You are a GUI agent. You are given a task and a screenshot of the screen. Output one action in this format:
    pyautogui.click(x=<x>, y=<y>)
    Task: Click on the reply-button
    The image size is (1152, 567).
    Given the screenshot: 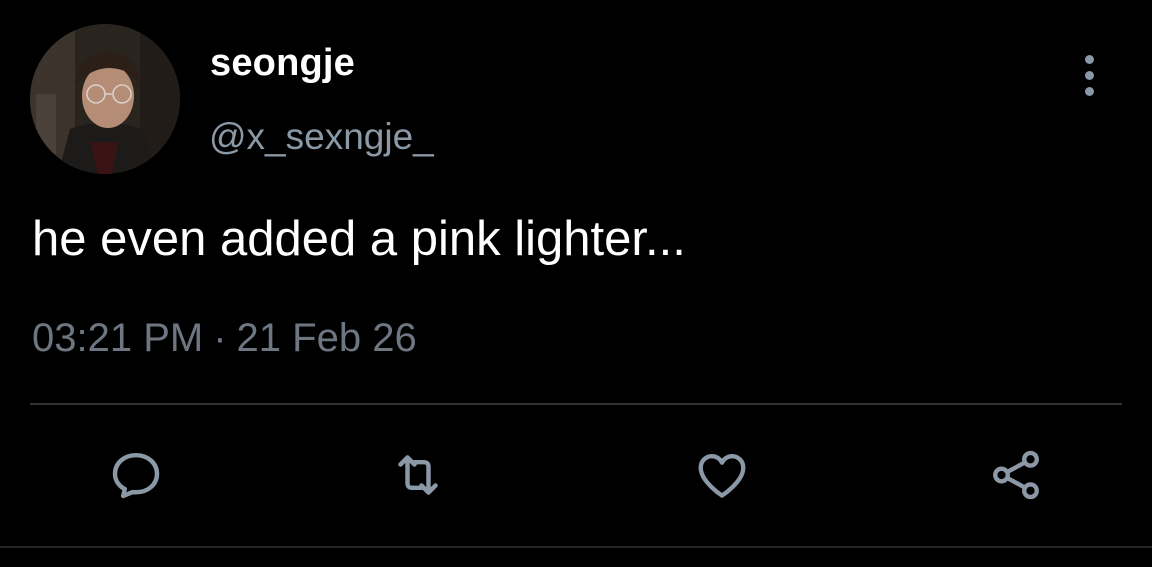 What is the action you would take?
    pyautogui.click(x=136, y=475)
    